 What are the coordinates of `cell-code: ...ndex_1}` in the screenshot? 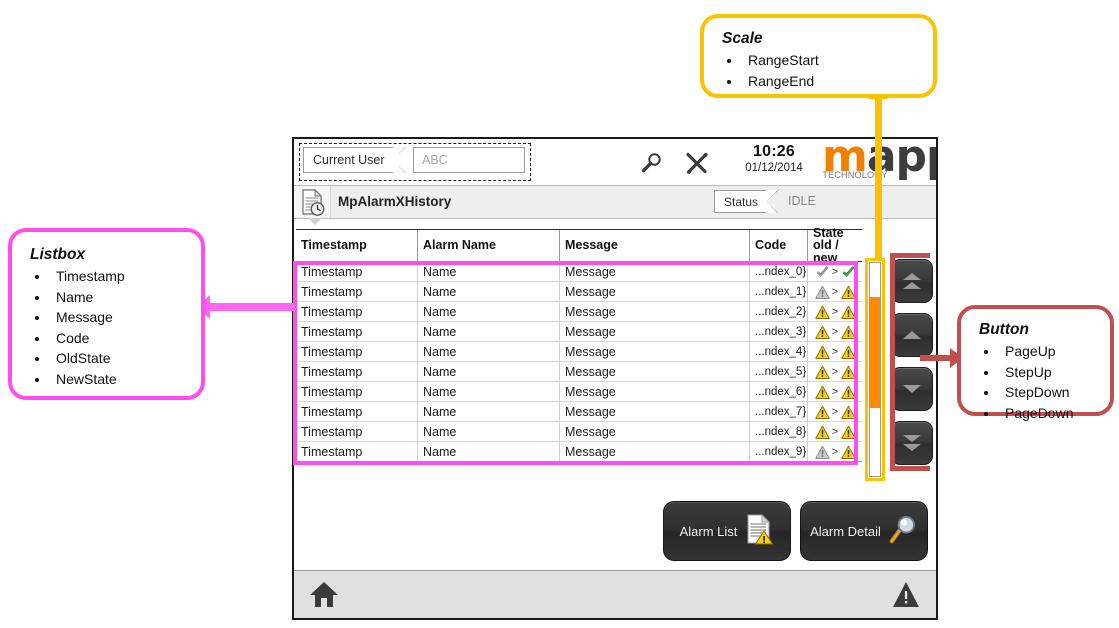 It's located at (779, 291).